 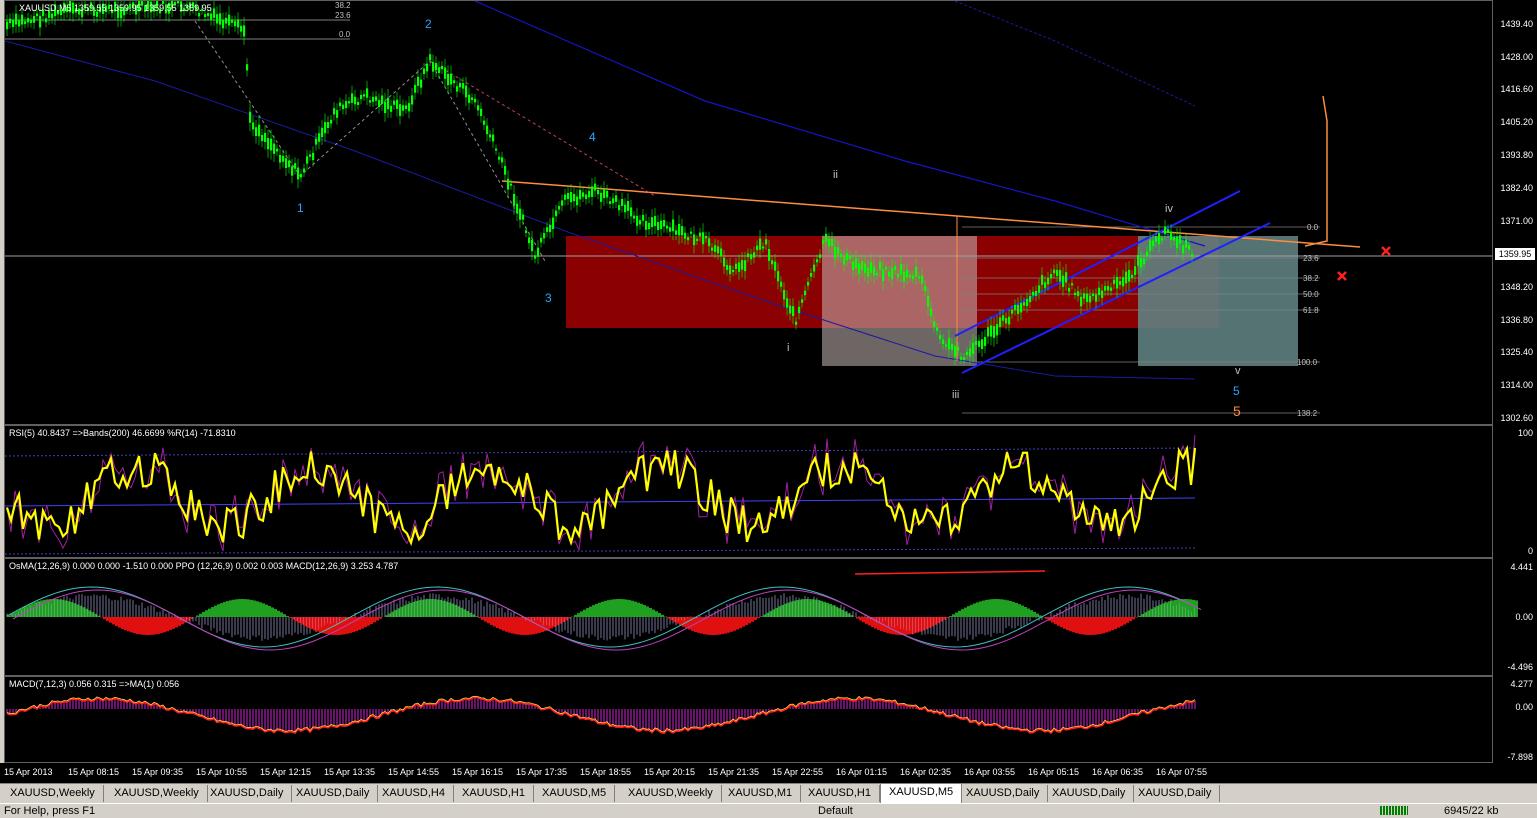 What do you see at coordinates (1525, 433) in the screenshot?
I see `rsi-tick: 100` at bounding box center [1525, 433].